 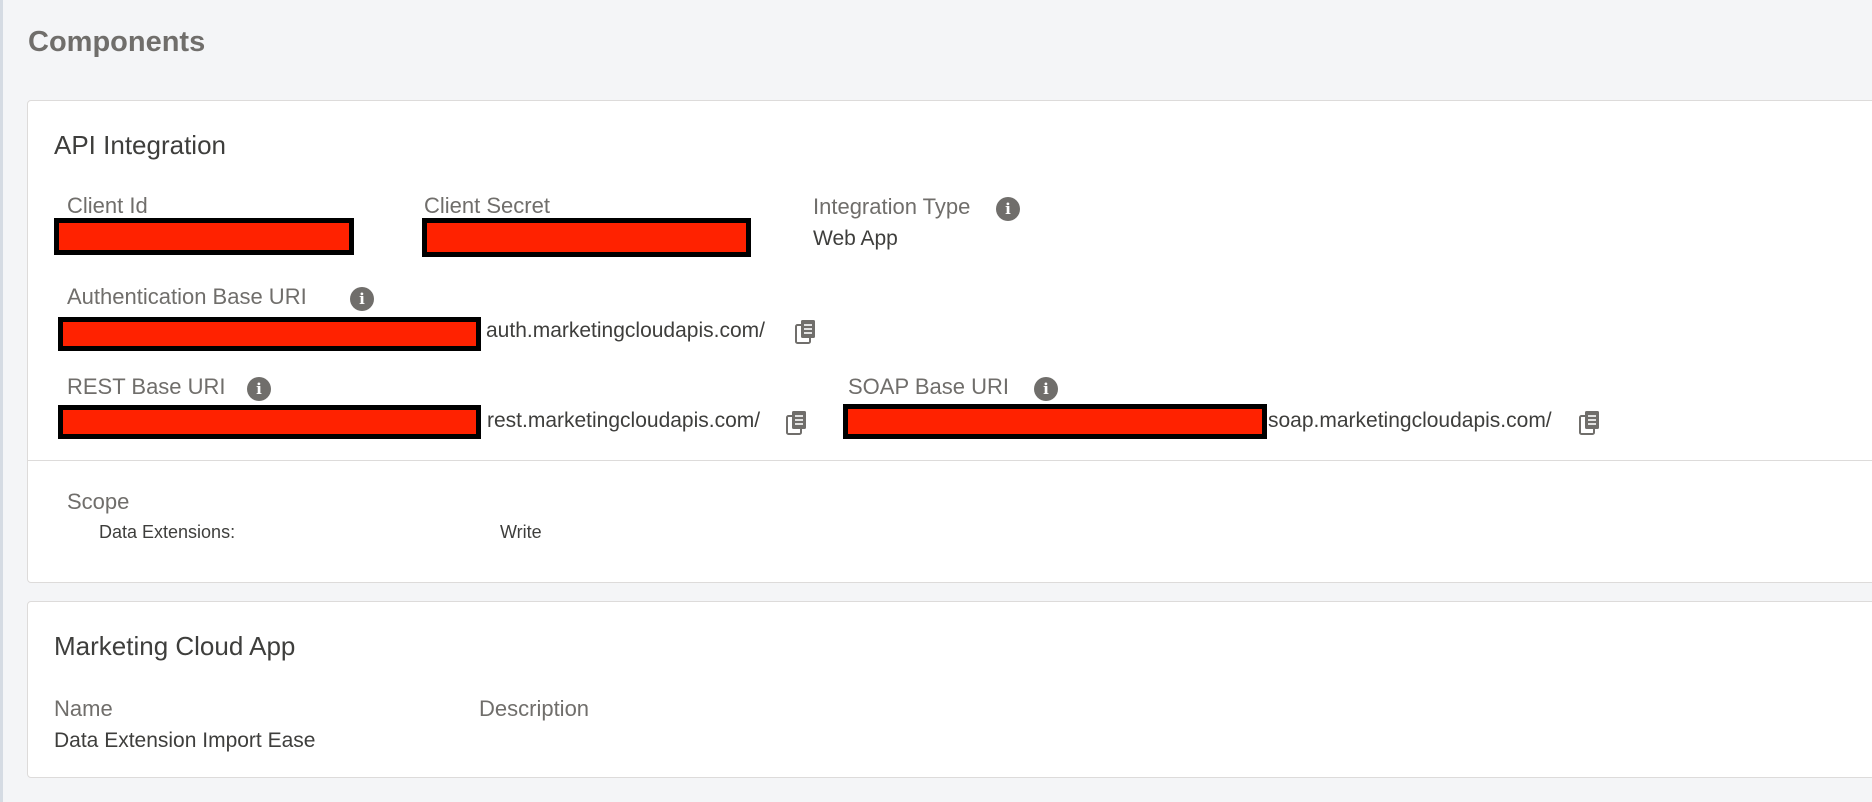 What do you see at coordinates (187, 296) in the screenshot?
I see `auth-base-uri-label: Authentication Base URI` at bounding box center [187, 296].